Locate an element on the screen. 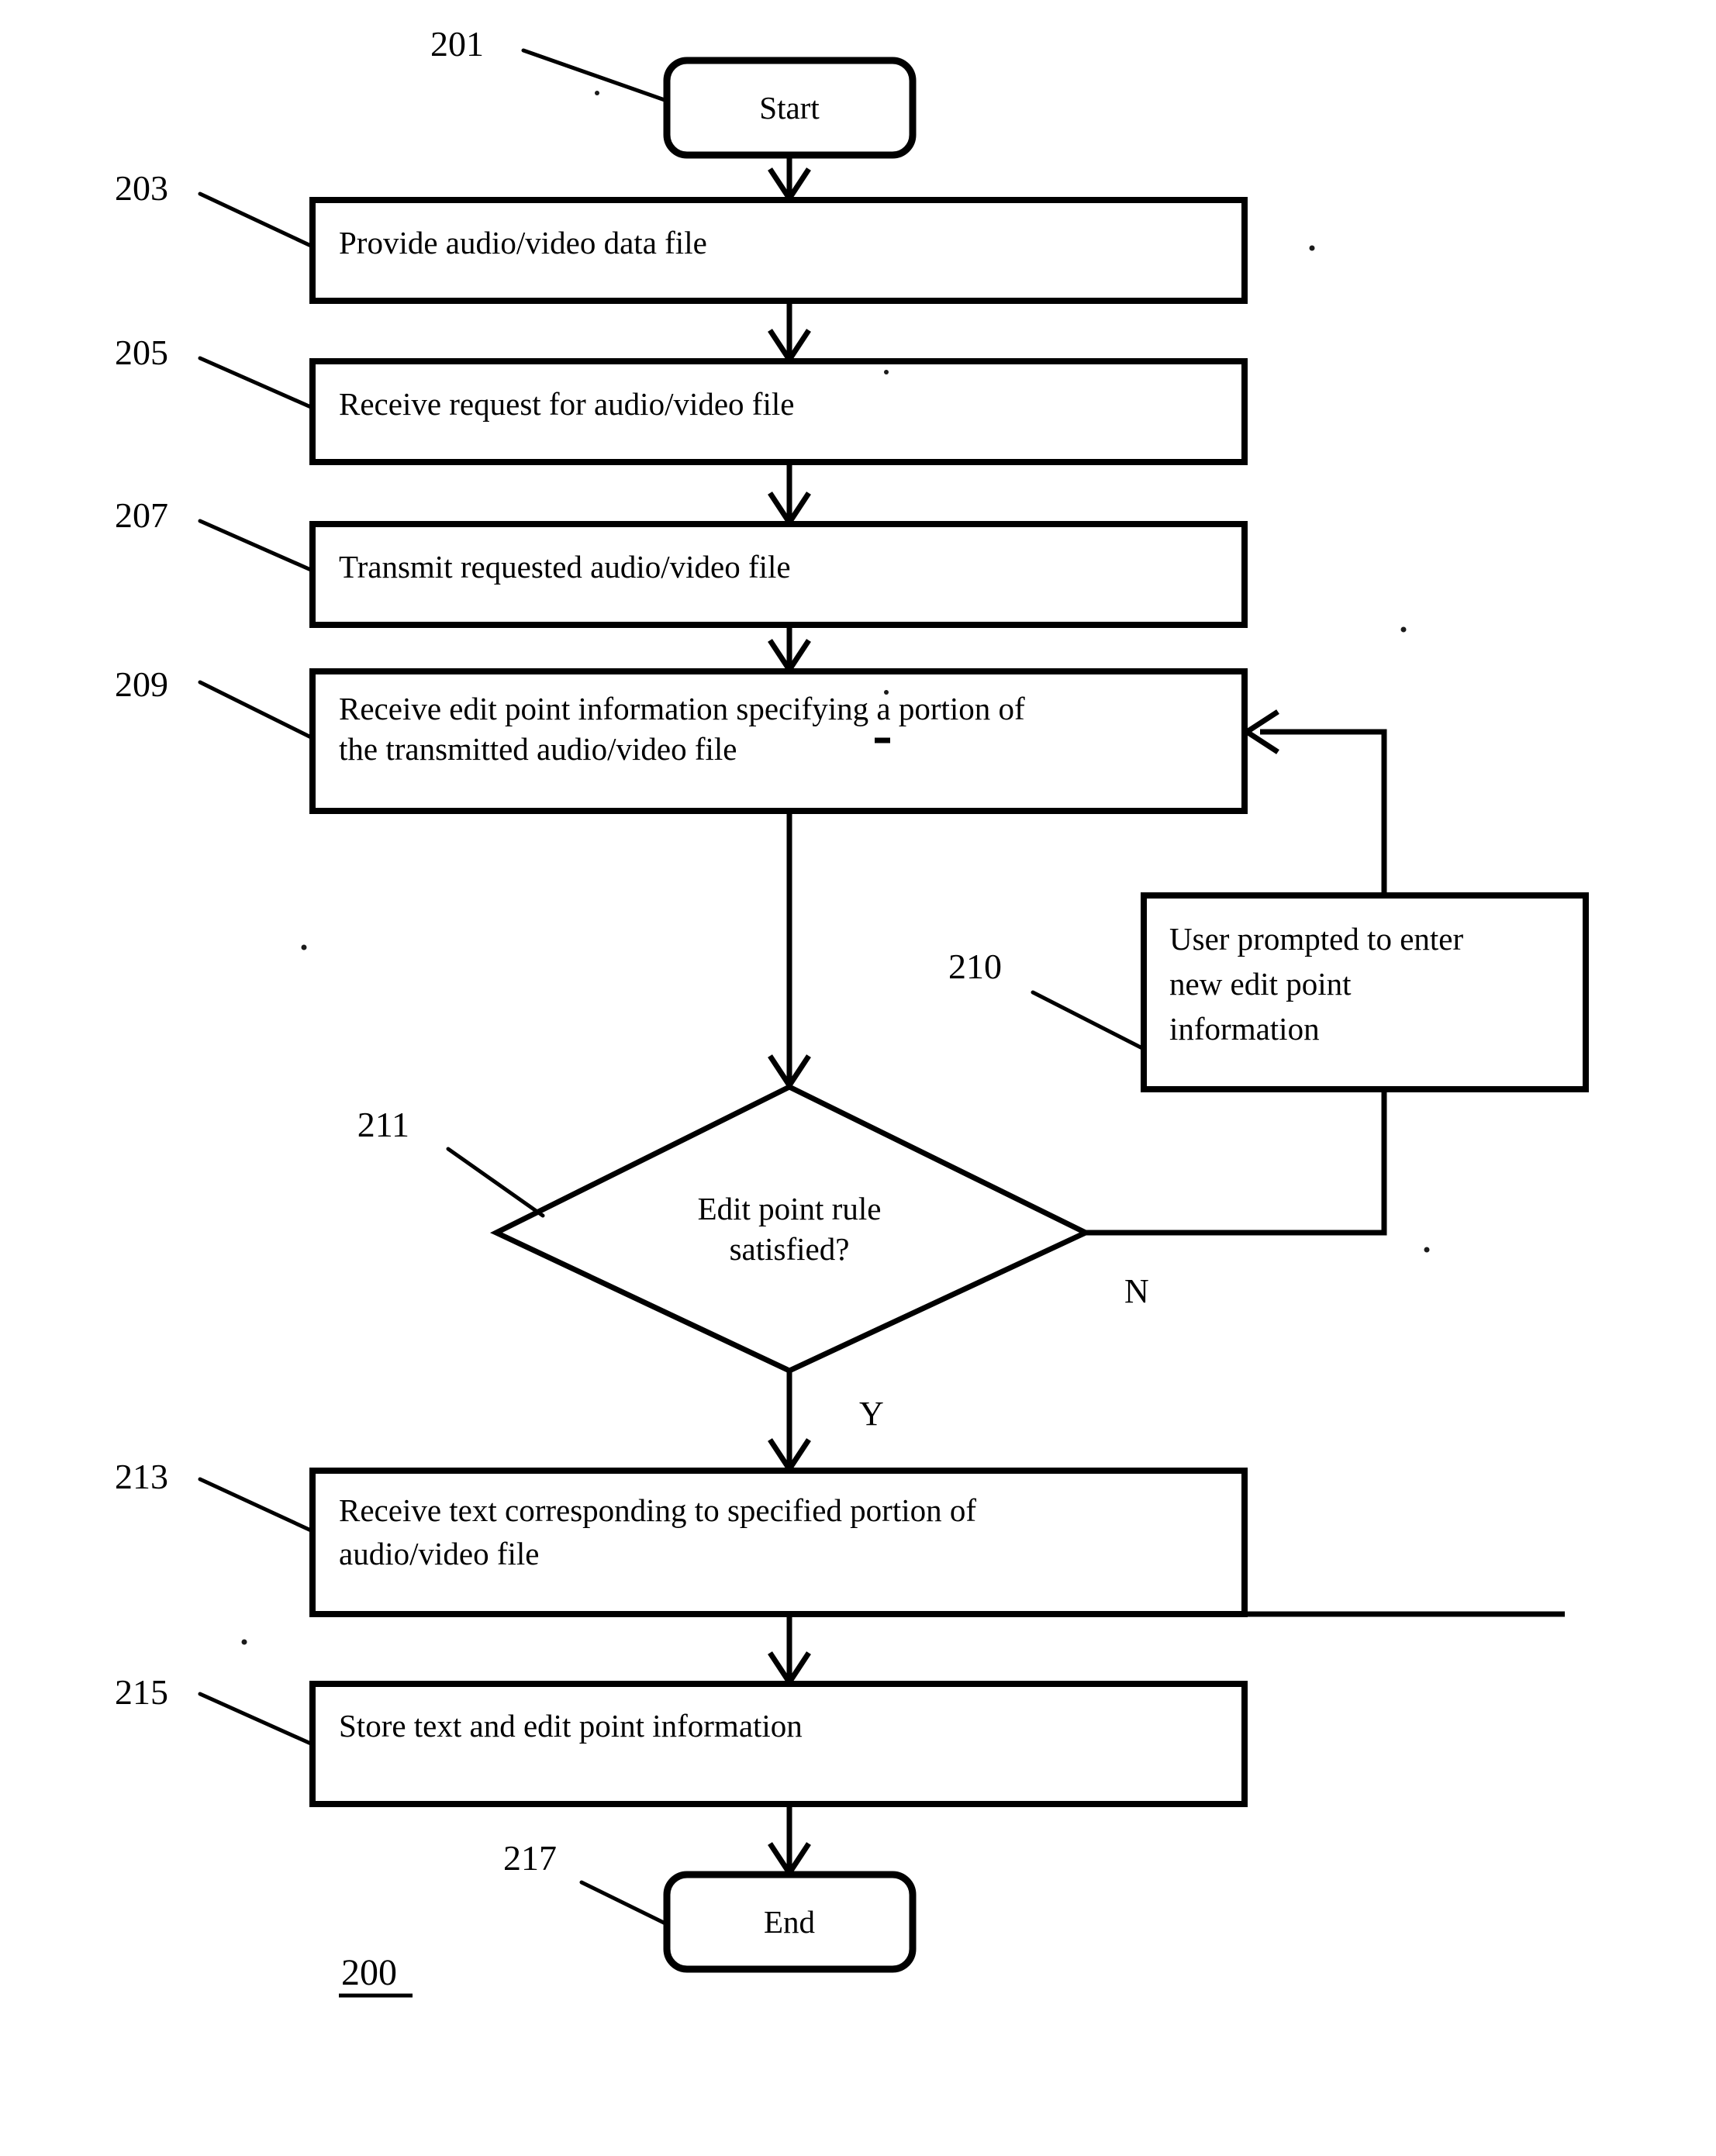 Image resolution: width=1716 pixels, height=2156 pixels. process-box-205-label: Receive request for audio/video file is located at coordinates (566, 404).